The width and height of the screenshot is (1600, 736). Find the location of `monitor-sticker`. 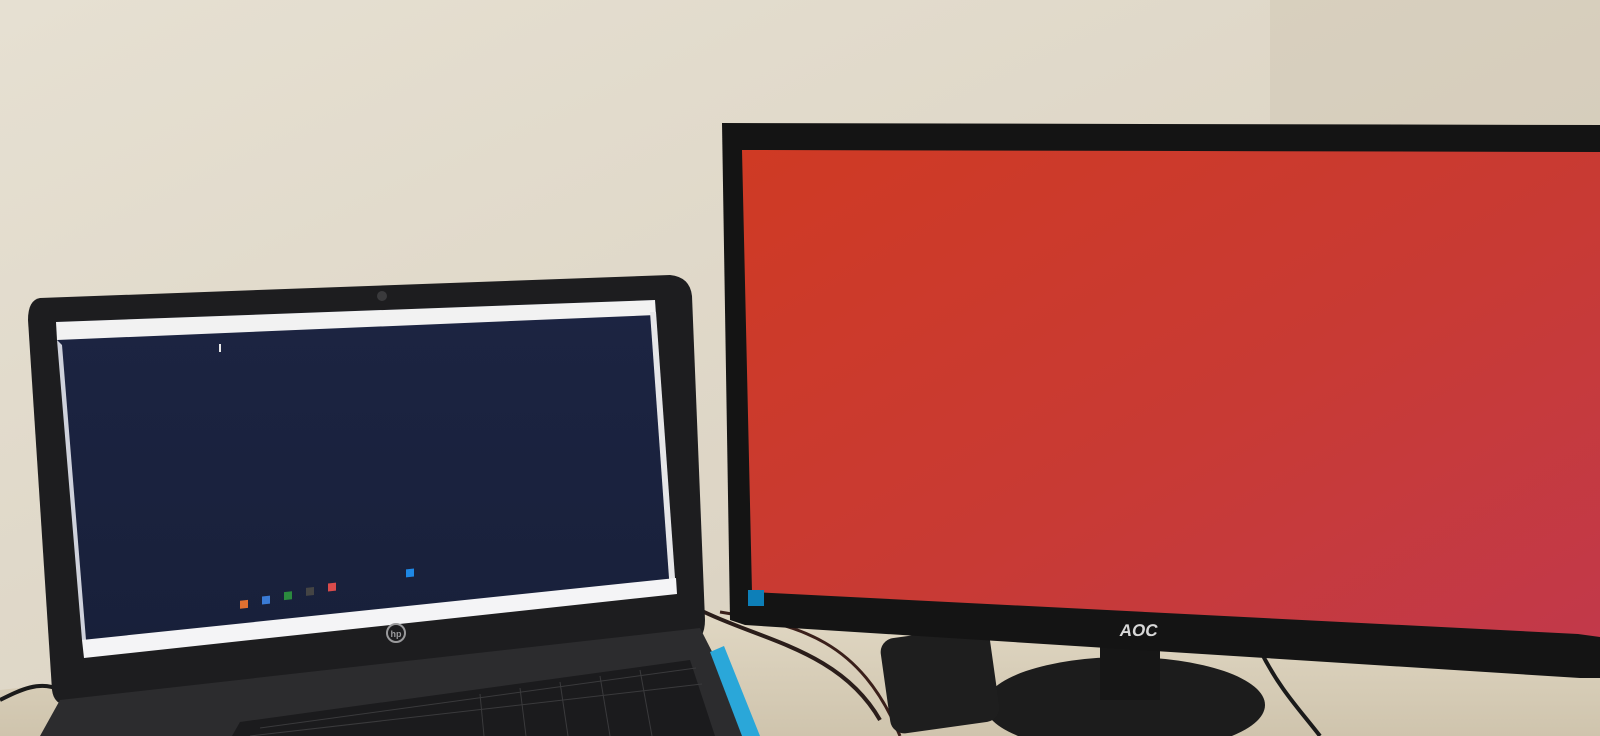

monitor-sticker is located at coordinates (756, 598).